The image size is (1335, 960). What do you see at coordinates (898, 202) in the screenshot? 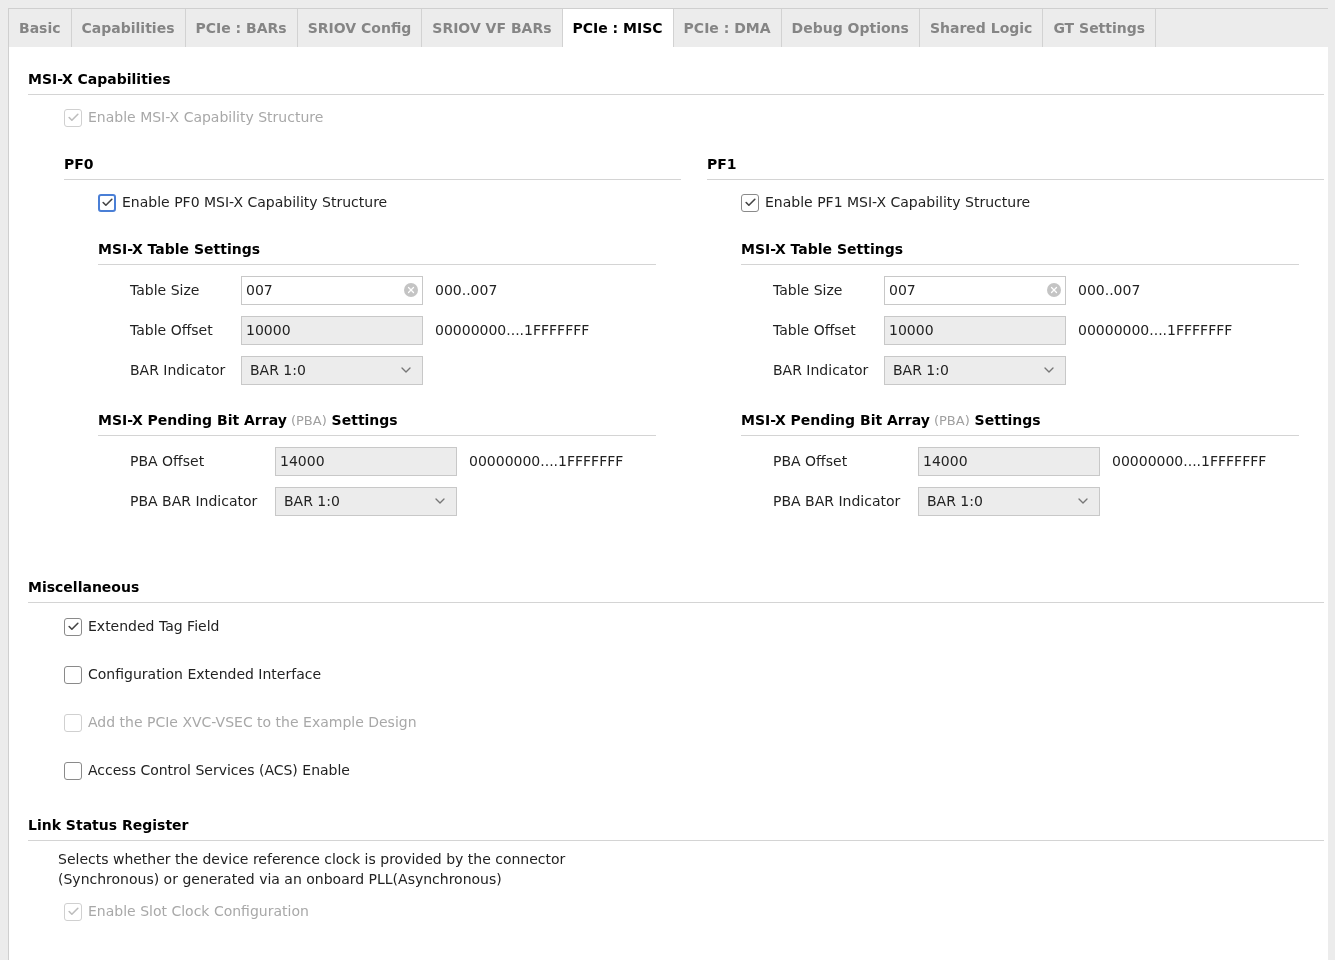
I see `checkbox-label: Enable PF1 MSI-X Capability Structure` at bounding box center [898, 202].